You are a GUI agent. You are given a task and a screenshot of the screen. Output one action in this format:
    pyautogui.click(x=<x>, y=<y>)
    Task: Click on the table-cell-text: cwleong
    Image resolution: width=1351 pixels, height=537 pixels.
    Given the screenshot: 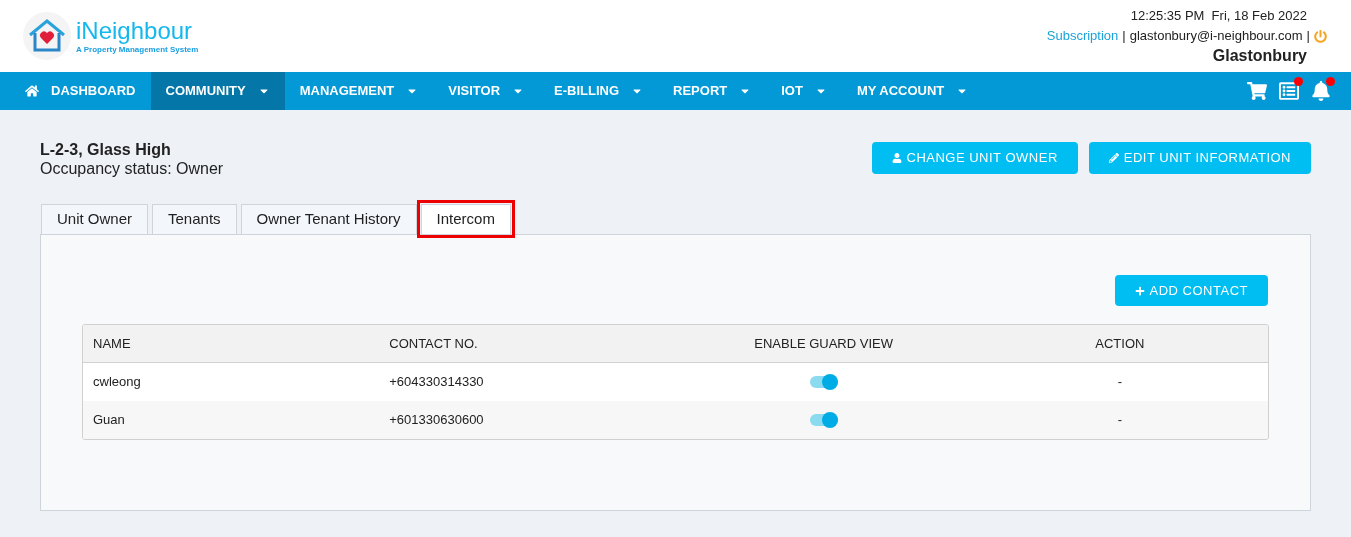 What is the action you would take?
    pyautogui.click(x=116, y=382)
    